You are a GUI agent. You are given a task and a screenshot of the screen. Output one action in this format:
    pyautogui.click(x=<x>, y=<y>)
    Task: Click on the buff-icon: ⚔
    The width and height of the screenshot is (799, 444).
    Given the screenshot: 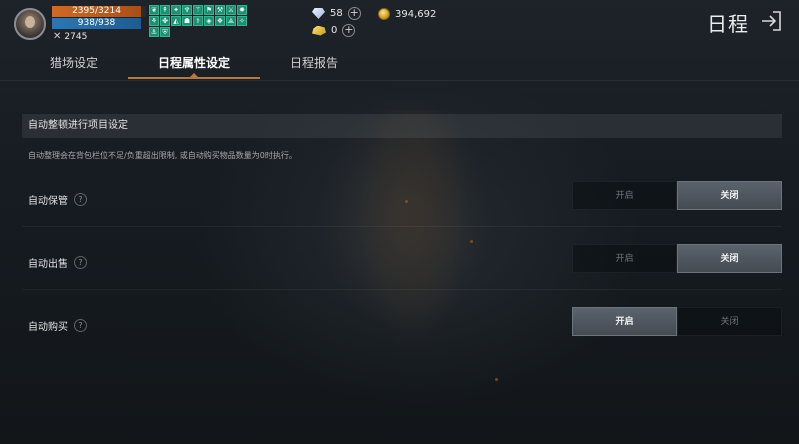 What is the action you would take?
    pyautogui.click(x=231, y=10)
    